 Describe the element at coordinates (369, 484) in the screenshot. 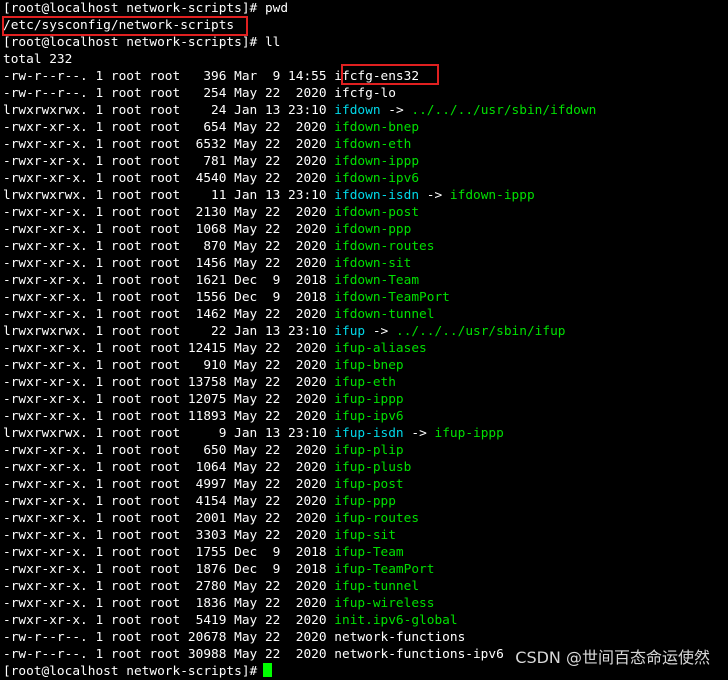

I see `file-name: ifup-post` at that location.